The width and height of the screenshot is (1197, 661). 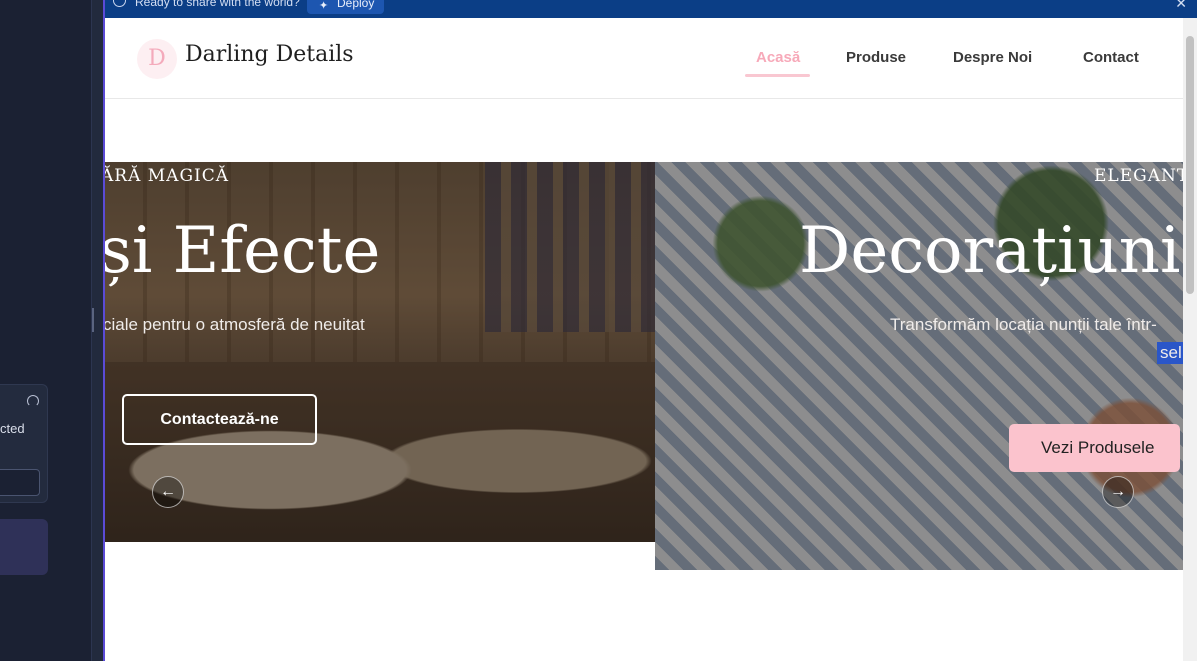 What do you see at coordinates (1111, 57) in the screenshot?
I see `nav-contact: Contact` at bounding box center [1111, 57].